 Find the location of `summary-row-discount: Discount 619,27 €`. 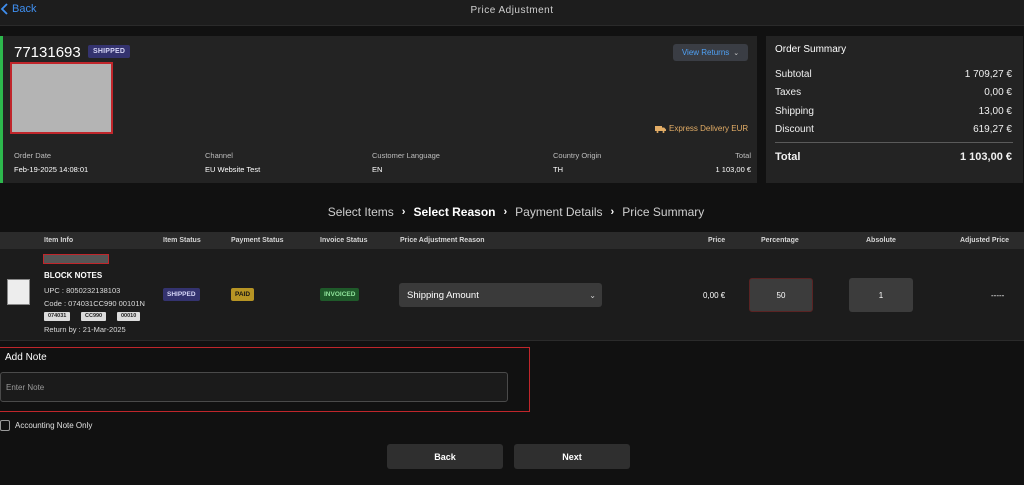

summary-row-discount: Discount 619,27 € is located at coordinates (893, 129).